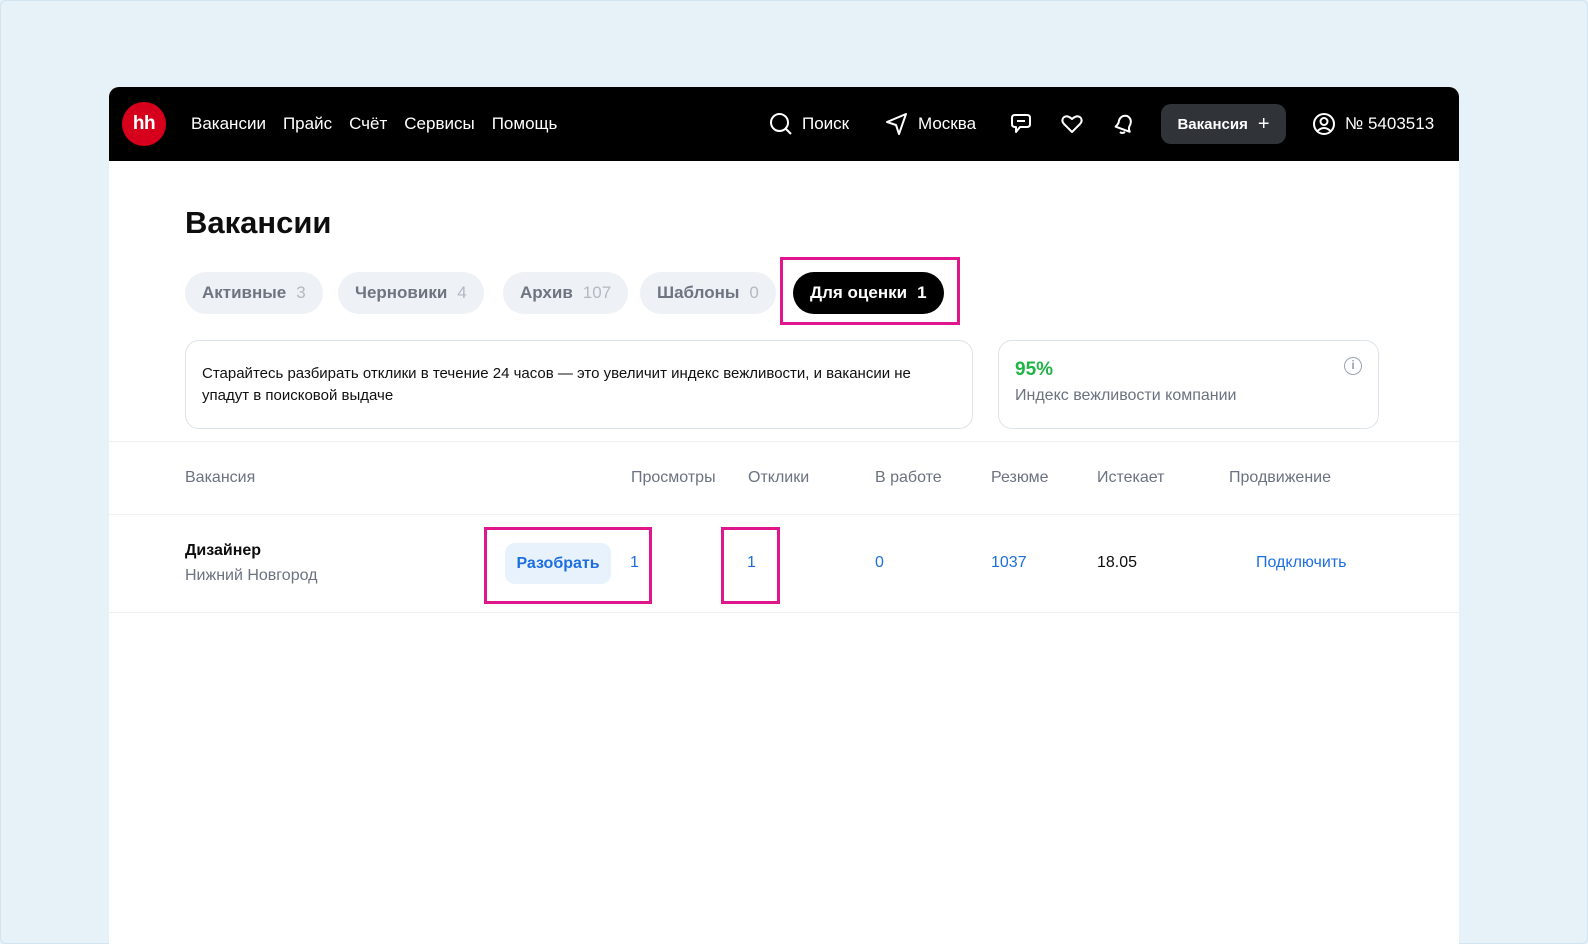  I want to click on user-circle-icon, so click(1324, 124).